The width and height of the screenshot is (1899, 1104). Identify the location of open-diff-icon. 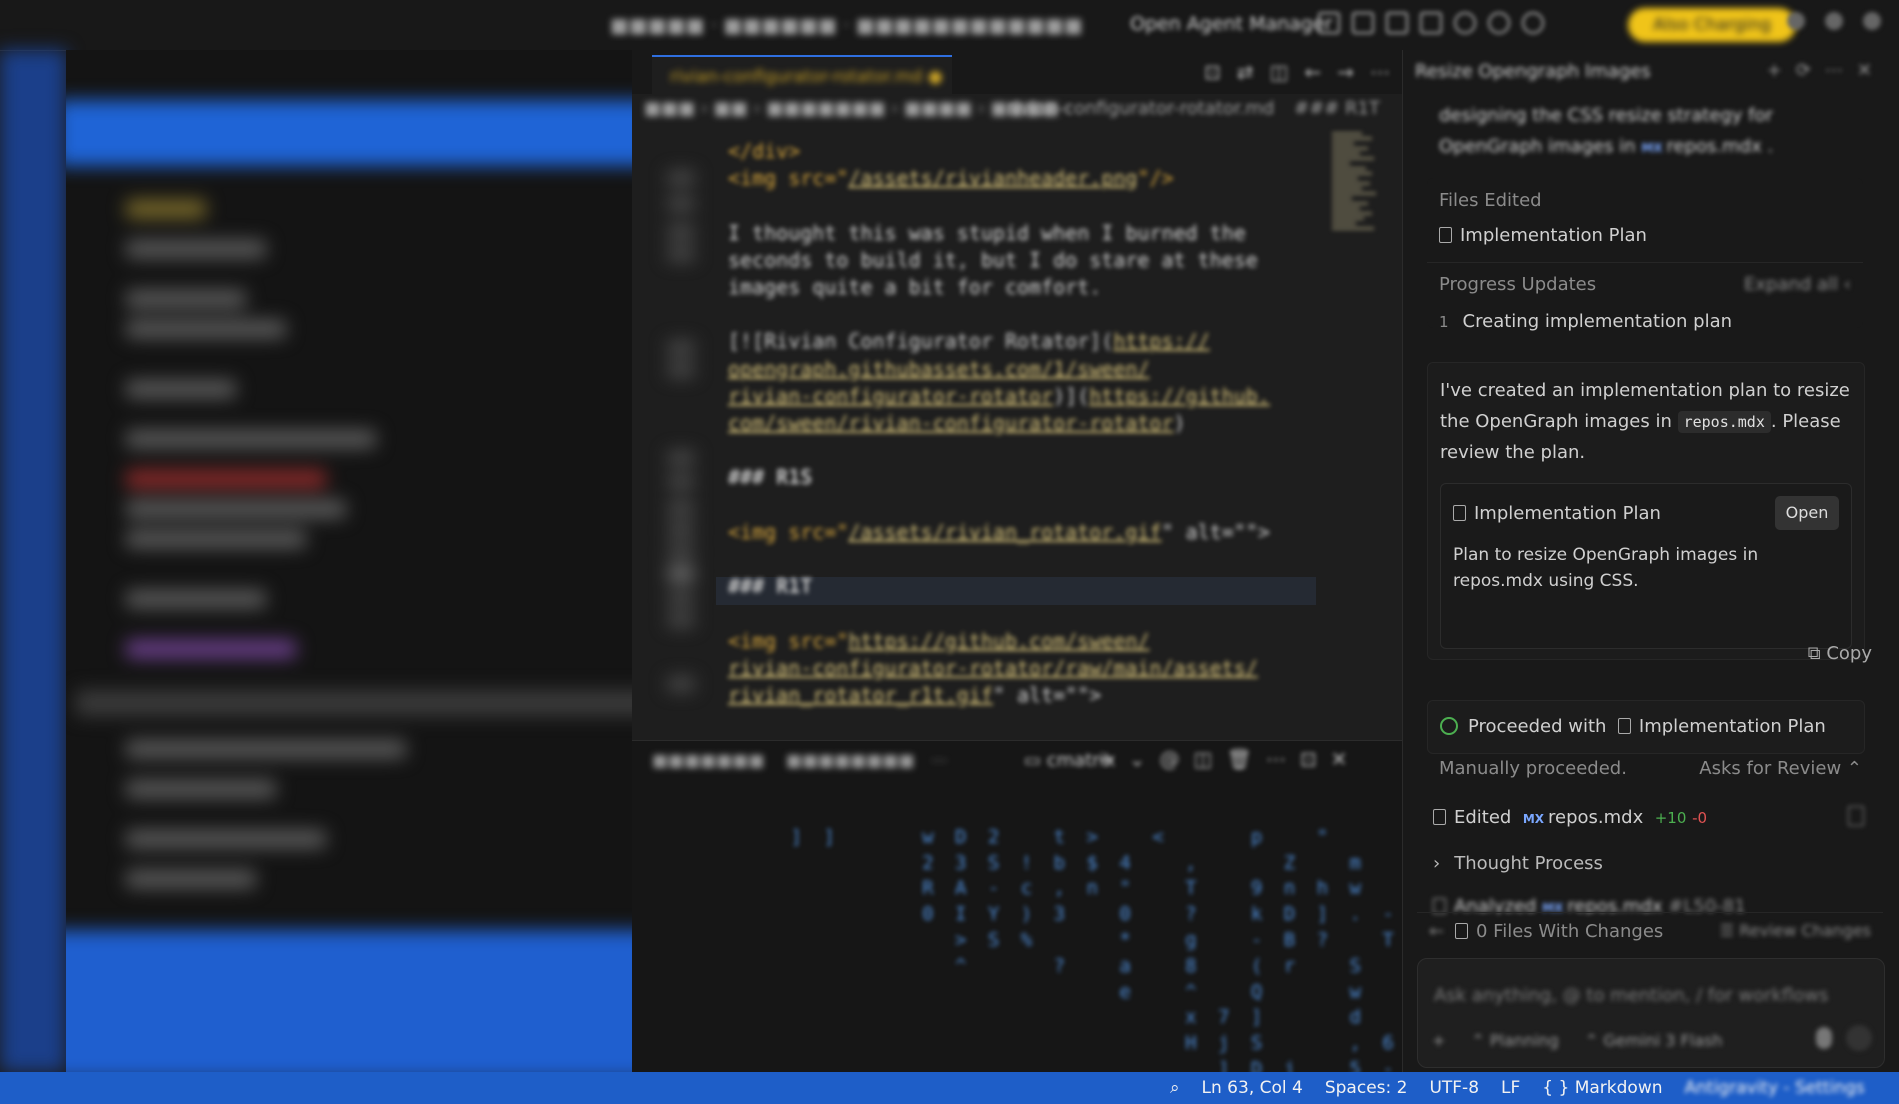
(1856, 816).